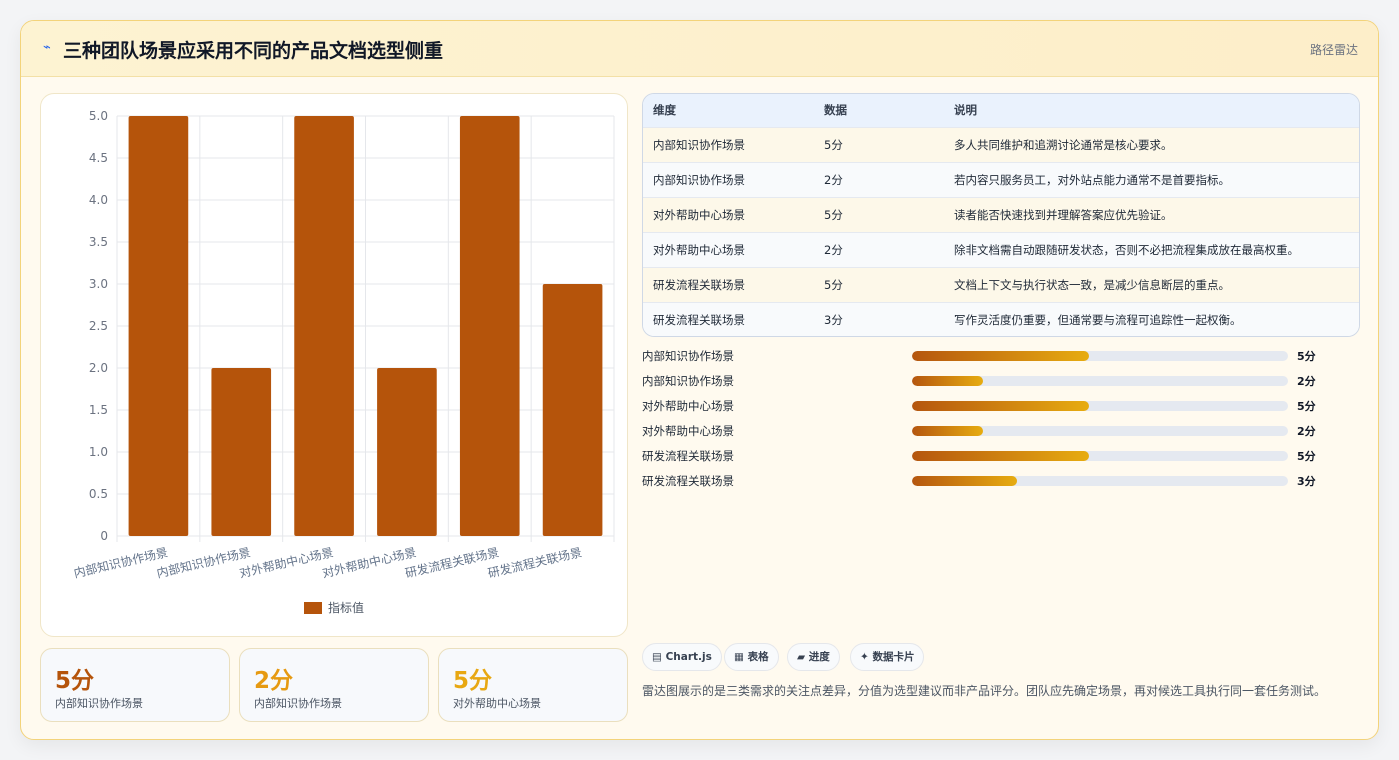 The image size is (1399, 760). What do you see at coordinates (534, 562) in the screenshot?
I see `x-tick-label: 研发流程关联场景` at bounding box center [534, 562].